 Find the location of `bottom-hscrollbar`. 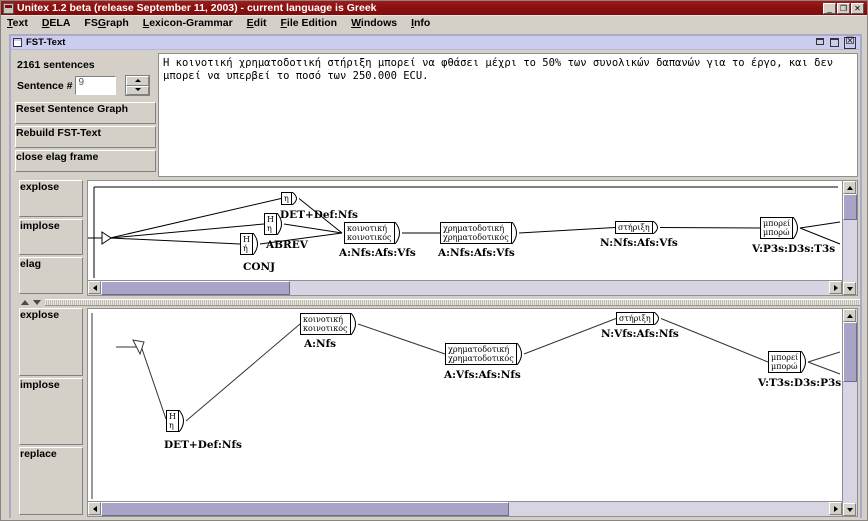

bottom-hscrollbar is located at coordinates (465, 508).